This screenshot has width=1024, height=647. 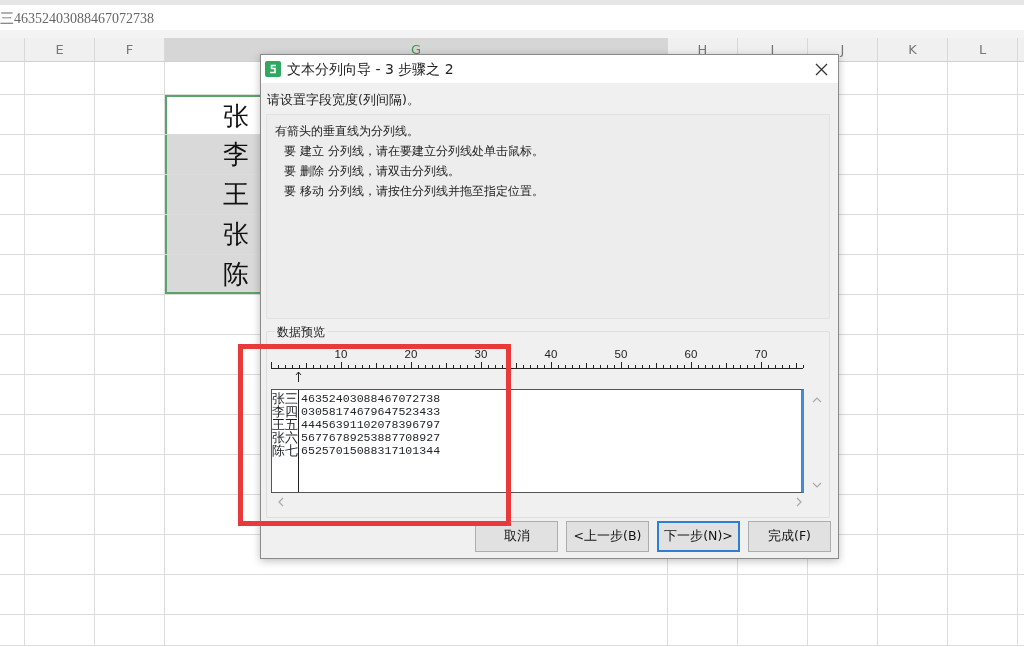 I want to click on preview-name: 张六, so click(x=285, y=437).